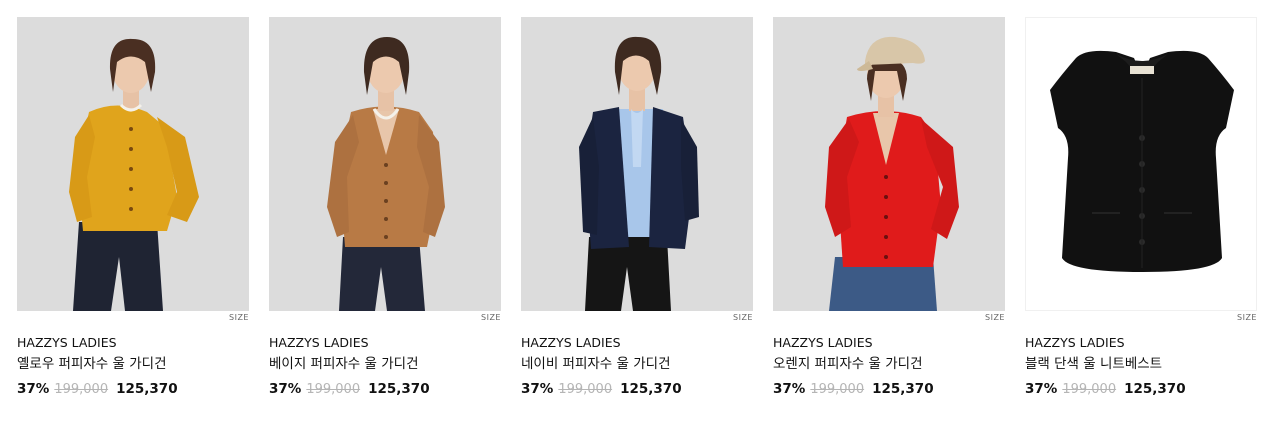  I want to click on product-name: 옐로우 퍼피자수 울 가디건, so click(92, 362).